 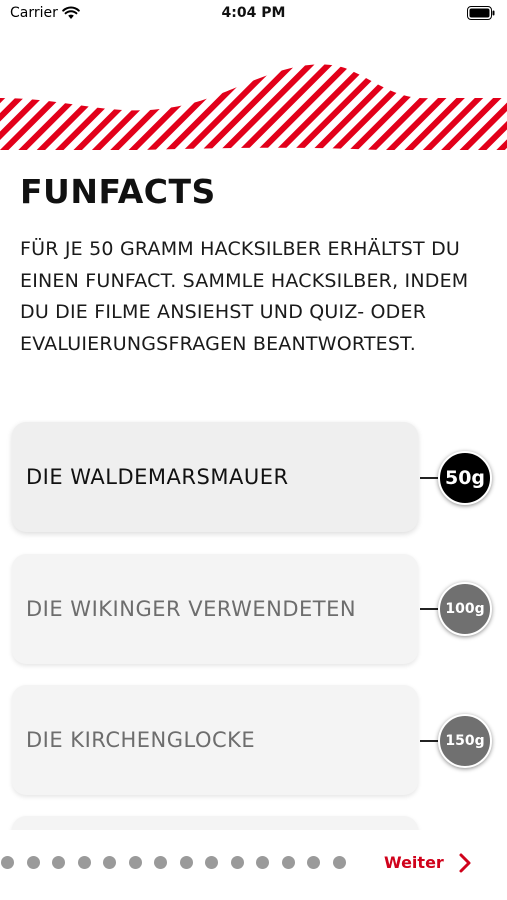 I want to click on next-button: Weiter, so click(x=439, y=863).